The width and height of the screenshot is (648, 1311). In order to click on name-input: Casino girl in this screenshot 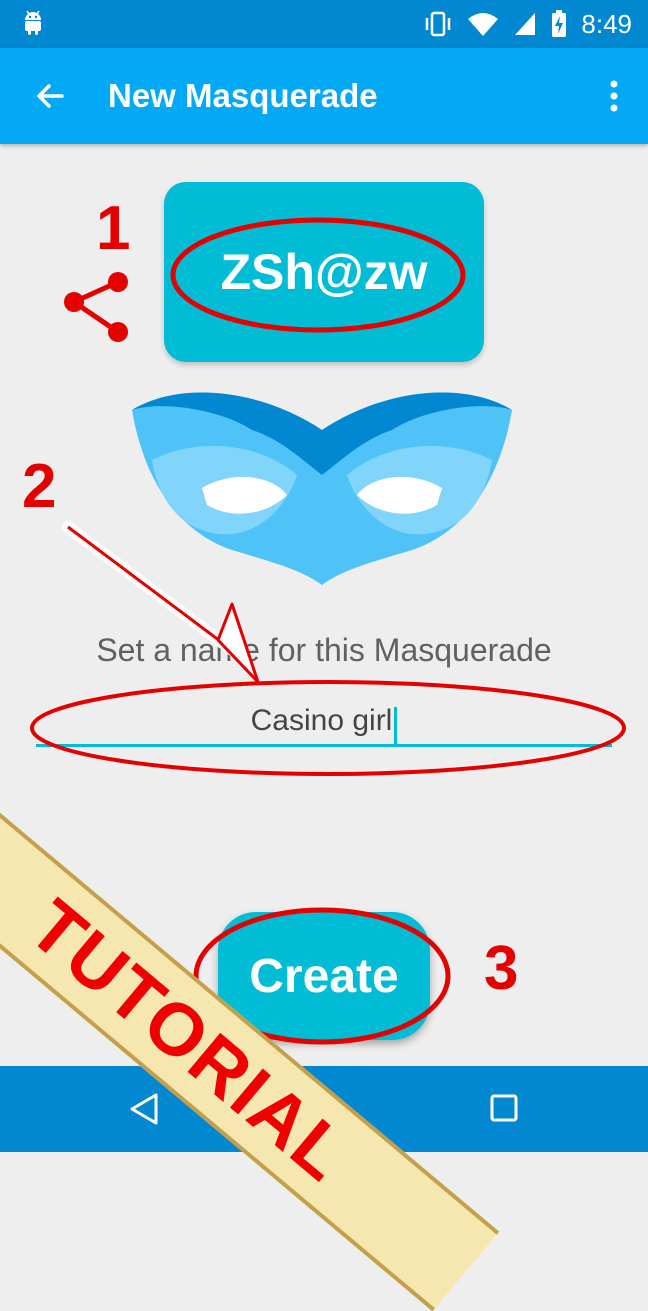, I will do `click(324, 719)`.